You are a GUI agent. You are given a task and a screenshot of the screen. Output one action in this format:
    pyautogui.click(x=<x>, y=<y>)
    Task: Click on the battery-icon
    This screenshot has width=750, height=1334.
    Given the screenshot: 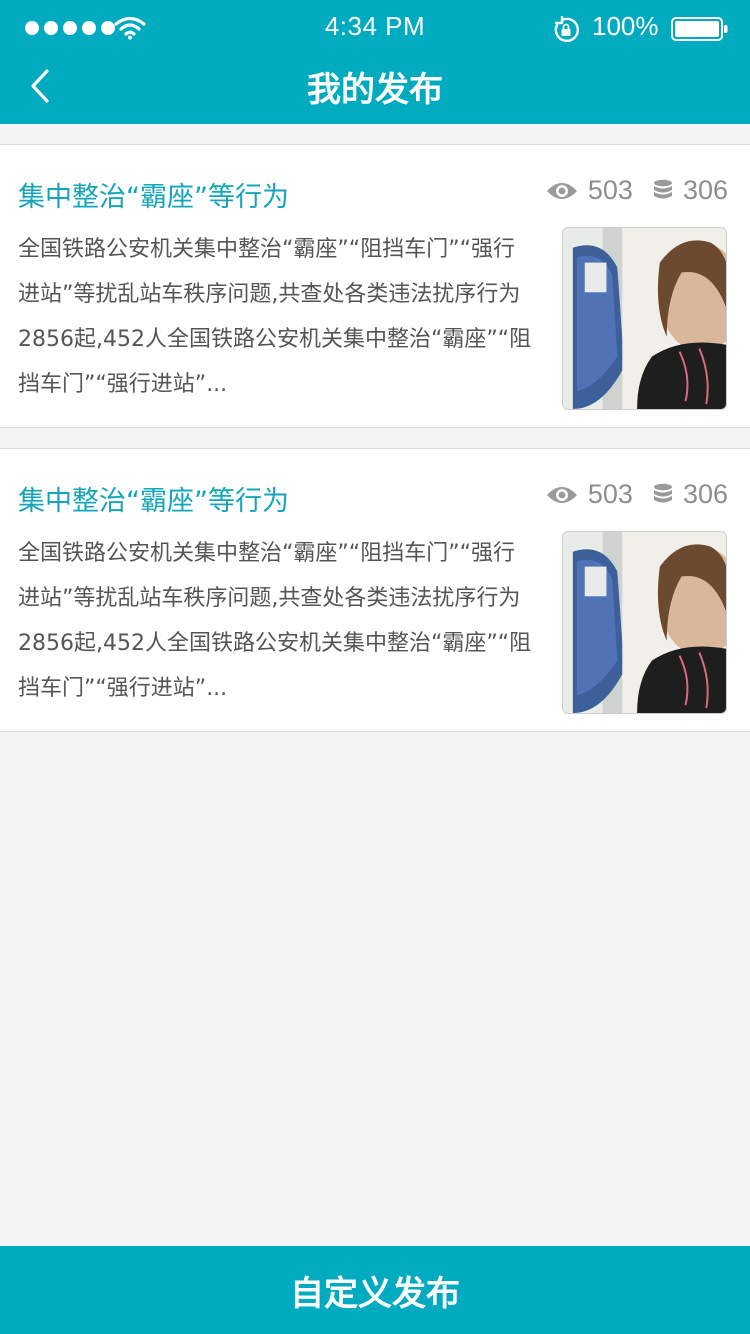 What is the action you would take?
    pyautogui.click(x=699, y=29)
    